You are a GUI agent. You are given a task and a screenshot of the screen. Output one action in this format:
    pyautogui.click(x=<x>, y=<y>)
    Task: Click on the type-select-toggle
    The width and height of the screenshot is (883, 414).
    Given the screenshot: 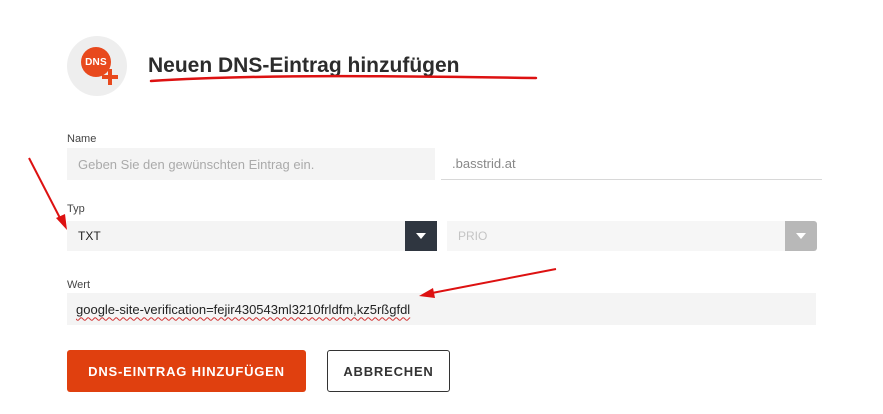 What is the action you would take?
    pyautogui.click(x=421, y=236)
    